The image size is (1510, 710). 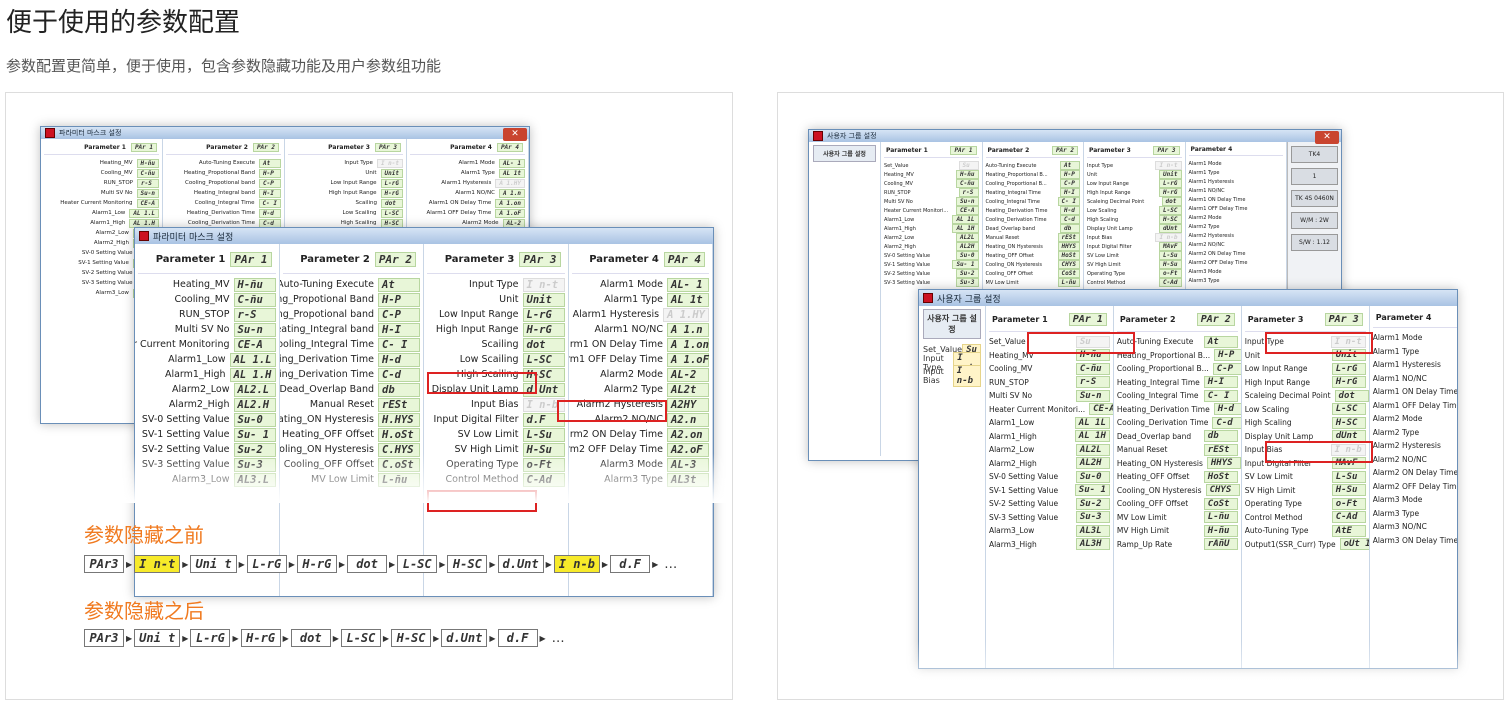 What do you see at coordinates (1049, 464) in the screenshot?
I see `parameter-row: Alarm2_High AL2H` at bounding box center [1049, 464].